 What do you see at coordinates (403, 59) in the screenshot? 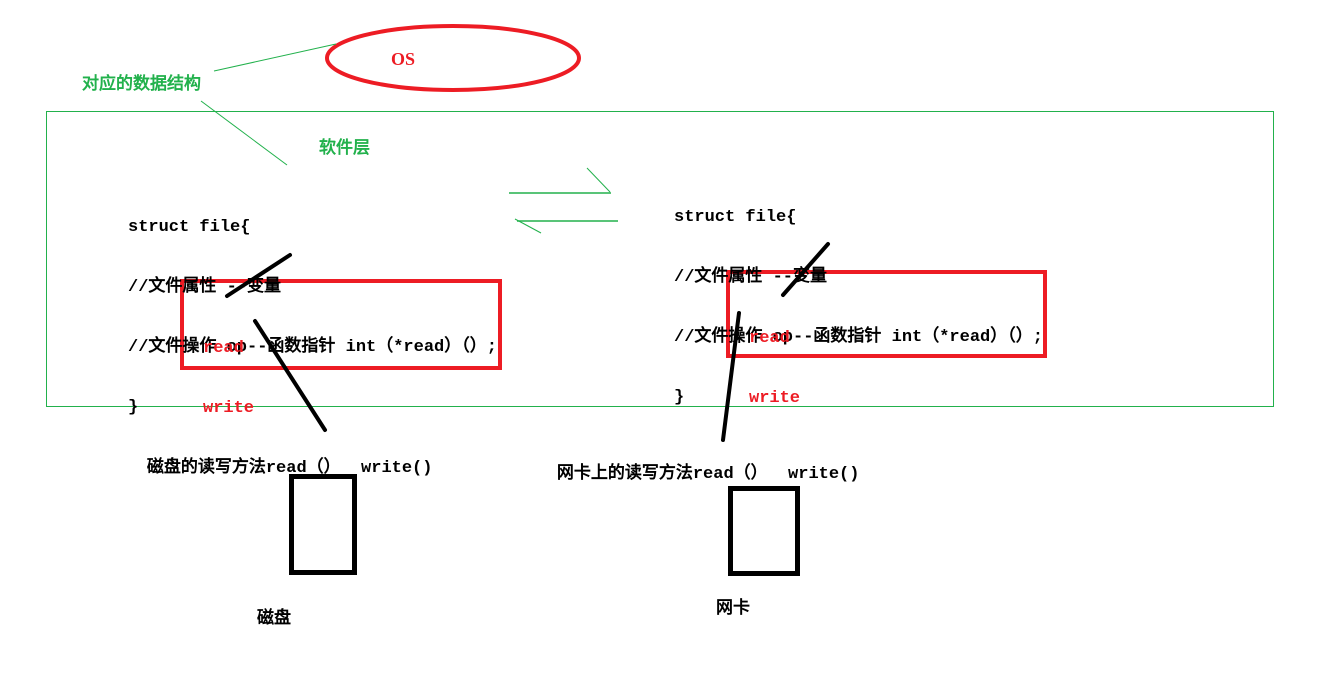
I see `os-label: OS` at bounding box center [403, 59].